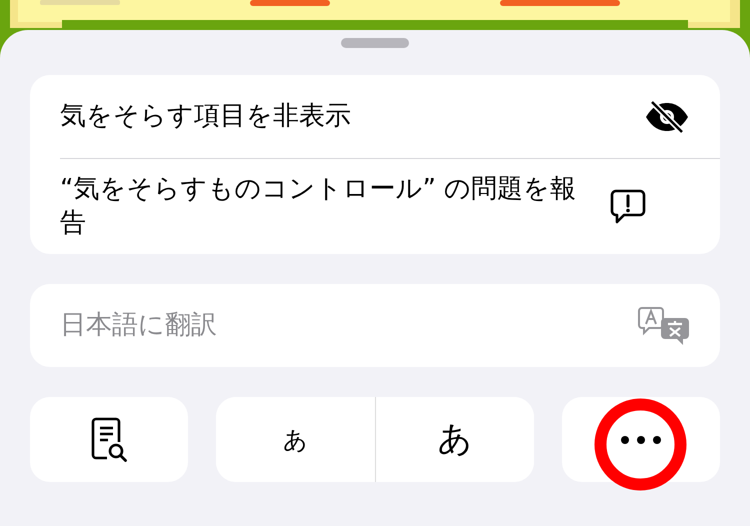 The height and width of the screenshot is (526, 750). What do you see at coordinates (375, 43) in the screenshot?
I see `grabber-handle` at bounding box center [375, 43].